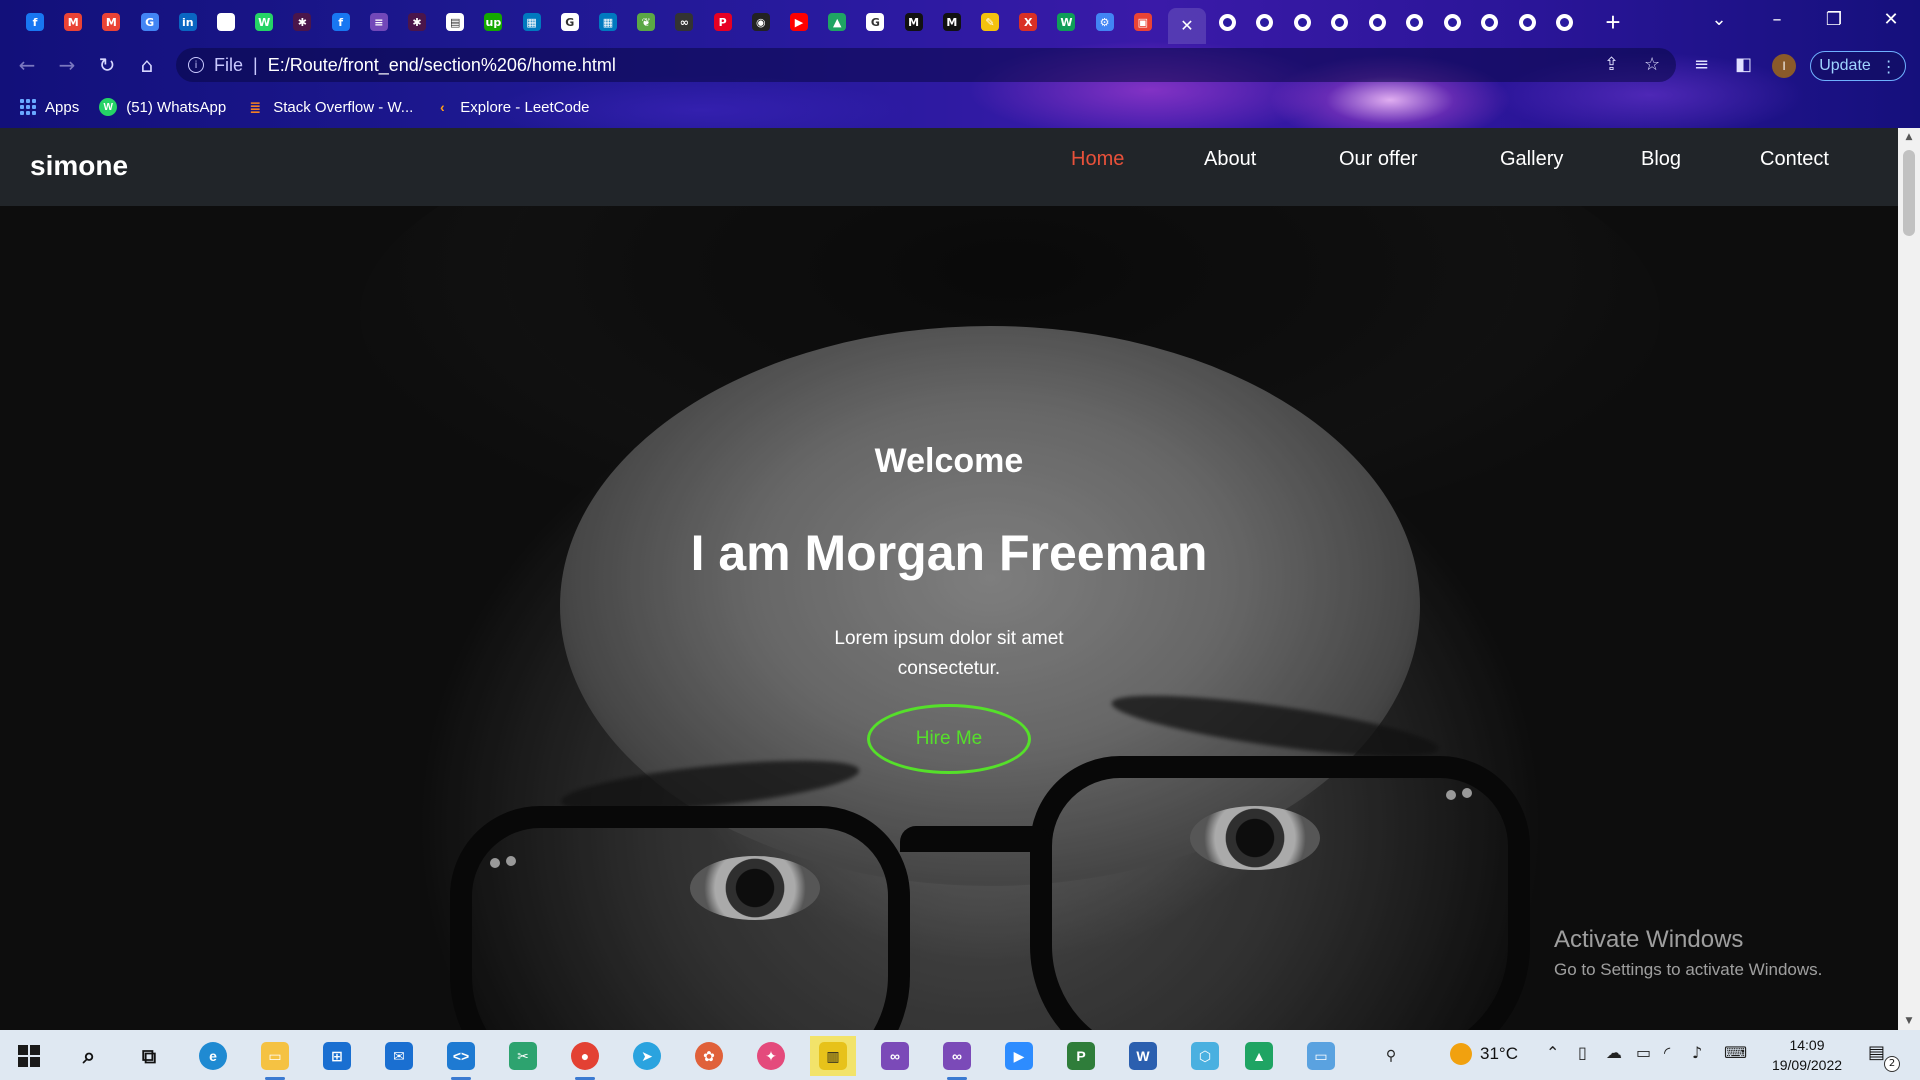 The image size is (1920, 1080). I want to click on people-icon: ⚲, so click(1391, 1056).